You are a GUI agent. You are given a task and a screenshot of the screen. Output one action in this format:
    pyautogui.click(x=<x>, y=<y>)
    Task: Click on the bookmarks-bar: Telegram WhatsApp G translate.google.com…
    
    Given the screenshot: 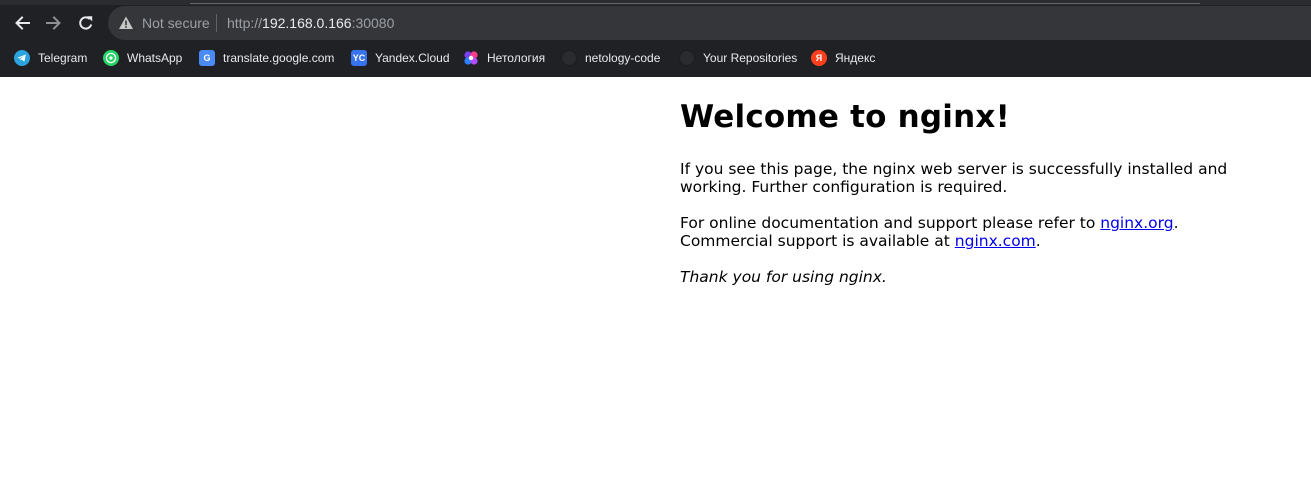 What is the action you would take?
    pyautogui.click(x=655, y=58)
    